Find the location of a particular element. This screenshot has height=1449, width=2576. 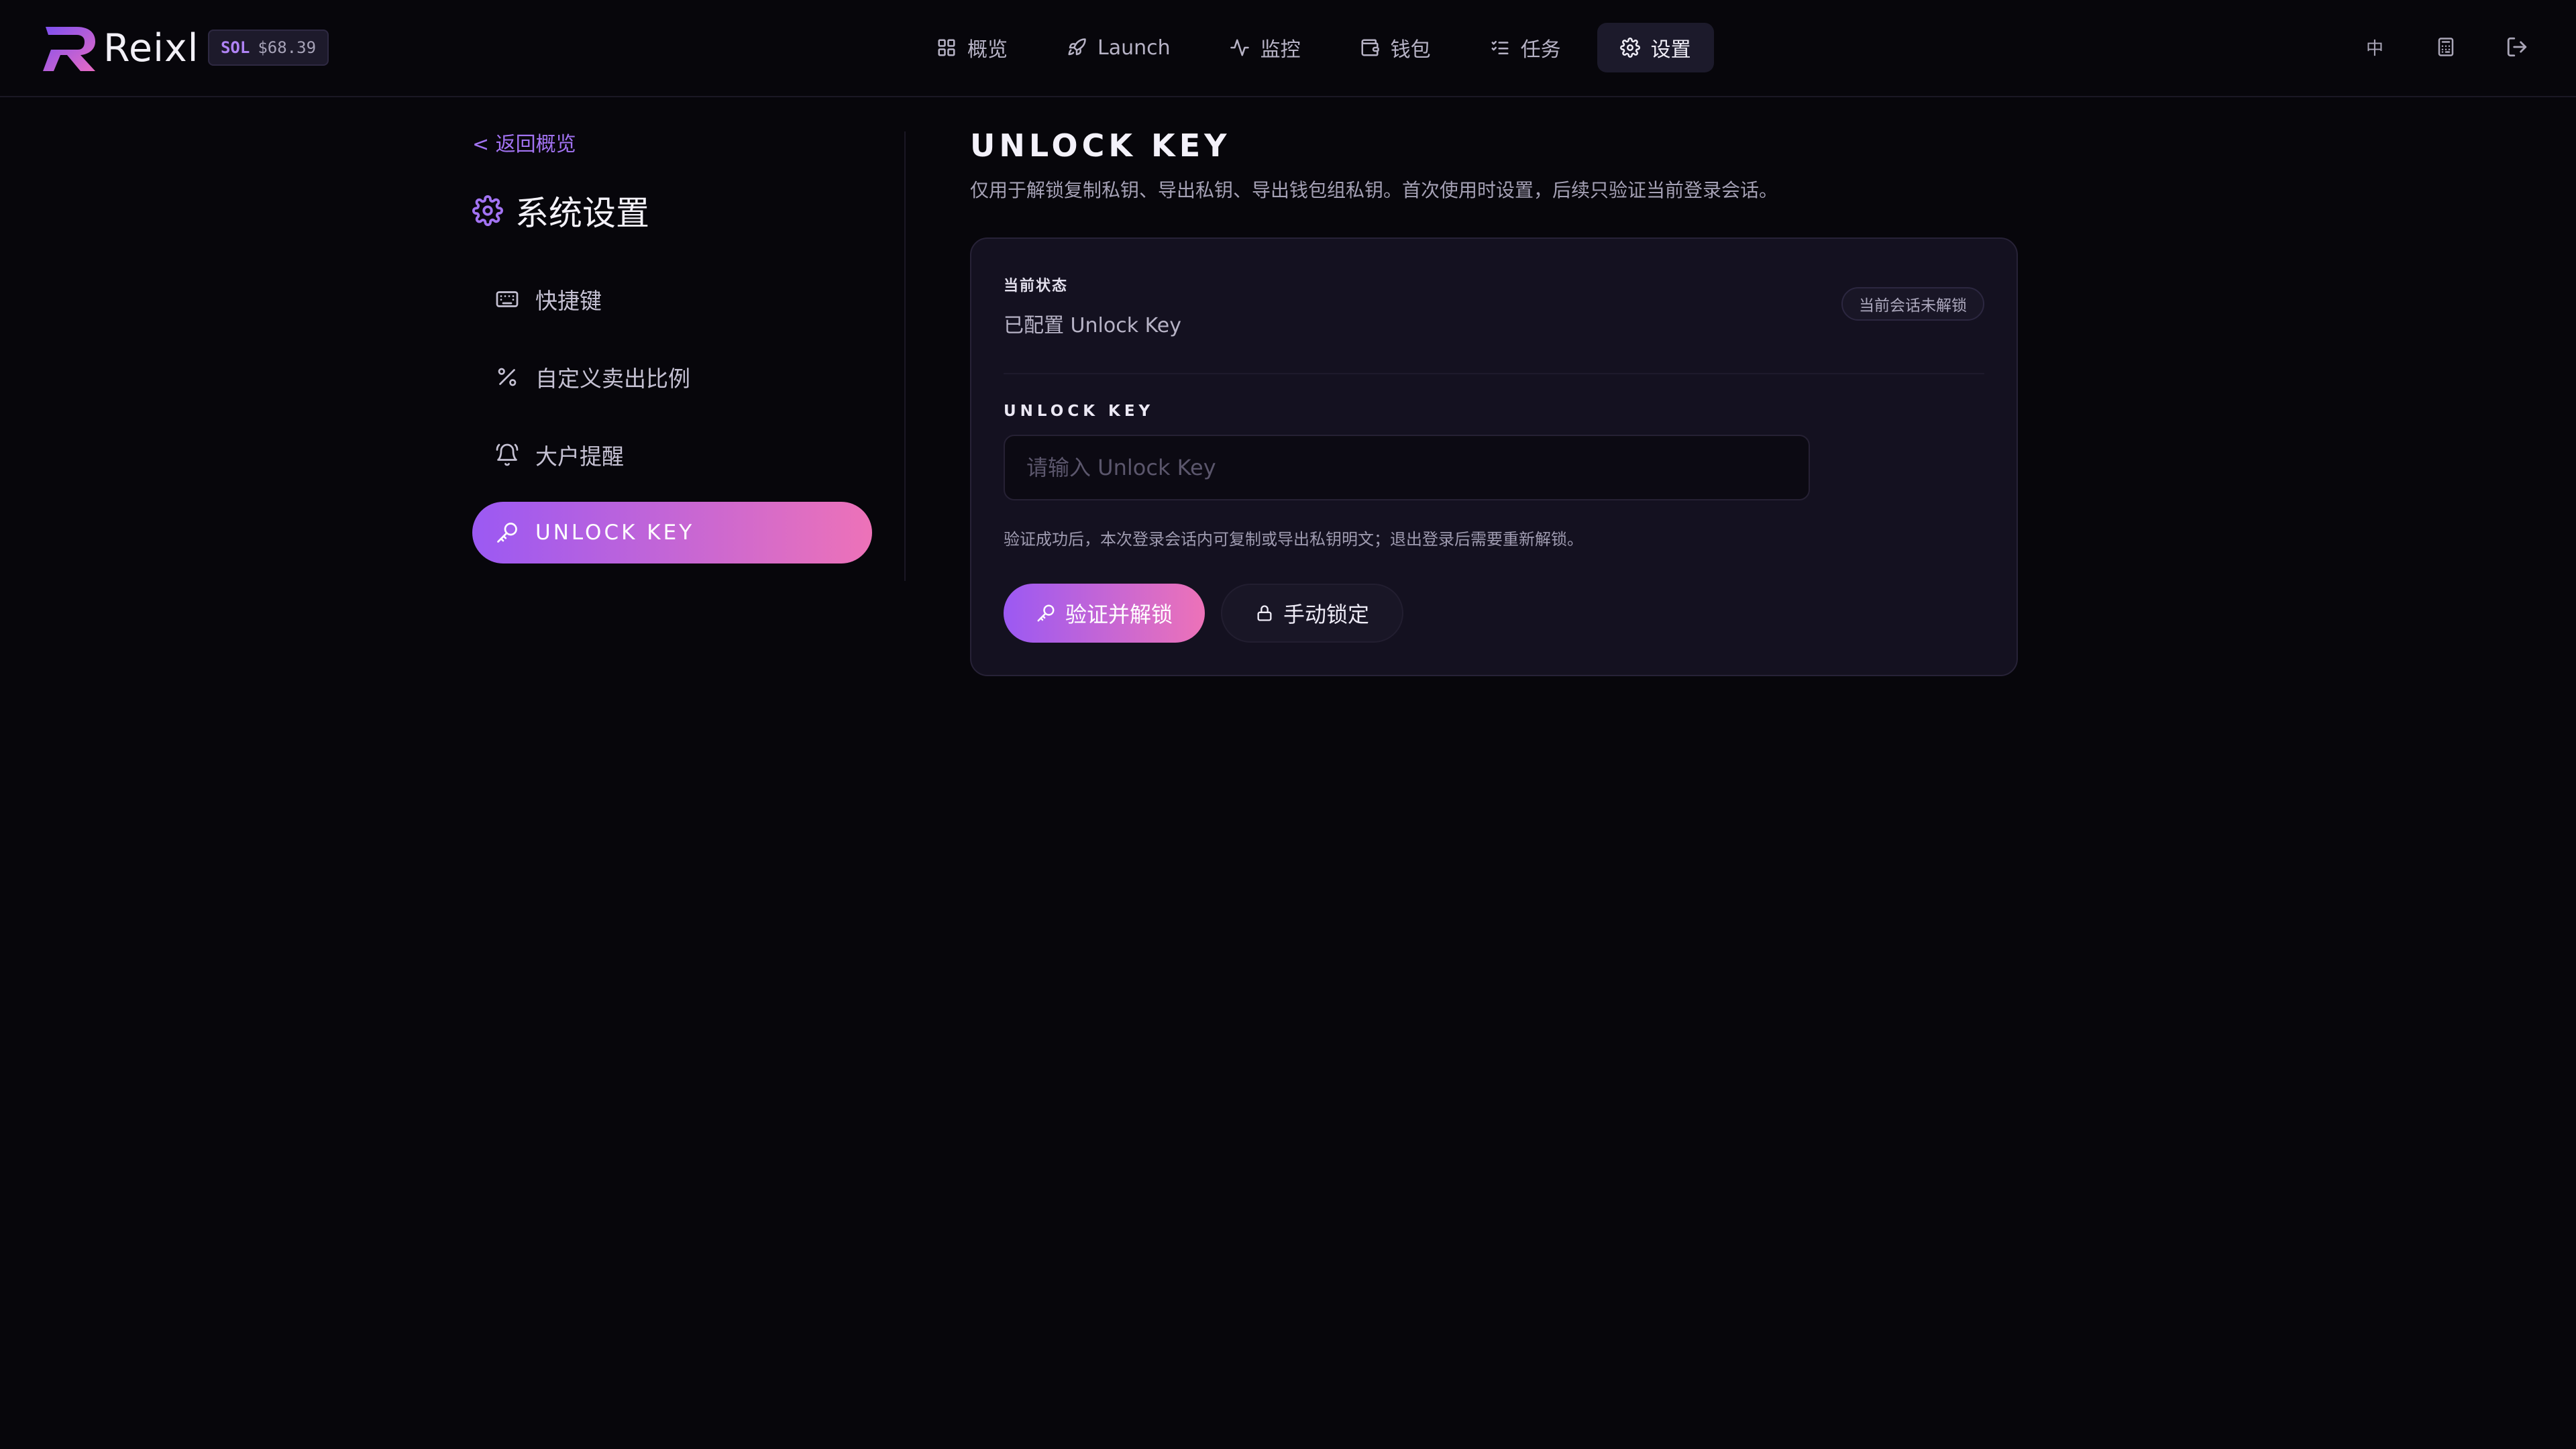

bell-icon is located at coordinates (507, 454).